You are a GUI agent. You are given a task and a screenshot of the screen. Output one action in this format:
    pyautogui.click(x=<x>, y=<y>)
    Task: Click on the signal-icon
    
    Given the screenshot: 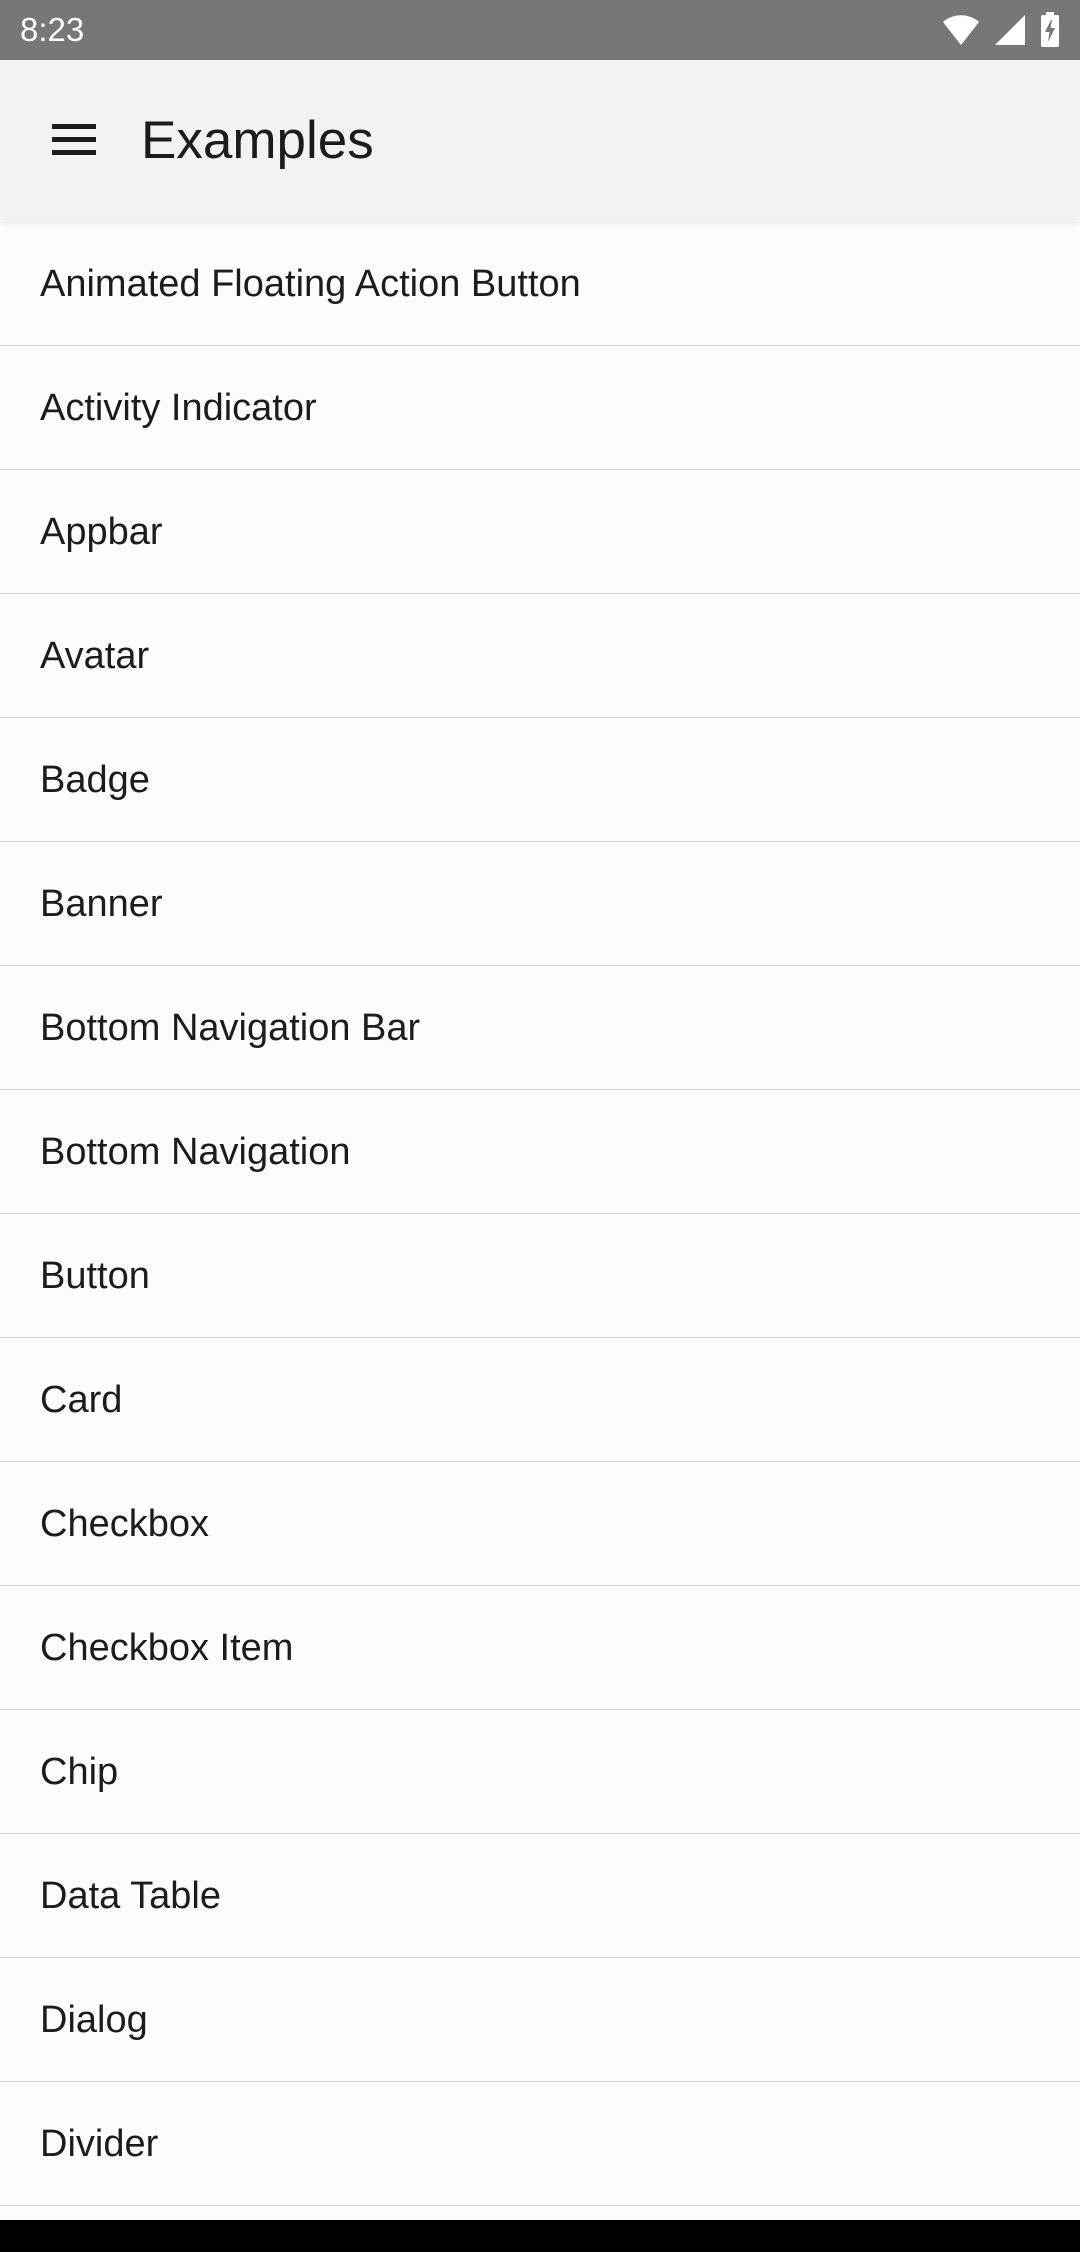 What is the action you would take?
    pyautogui.click(x=1010, y=30)
    